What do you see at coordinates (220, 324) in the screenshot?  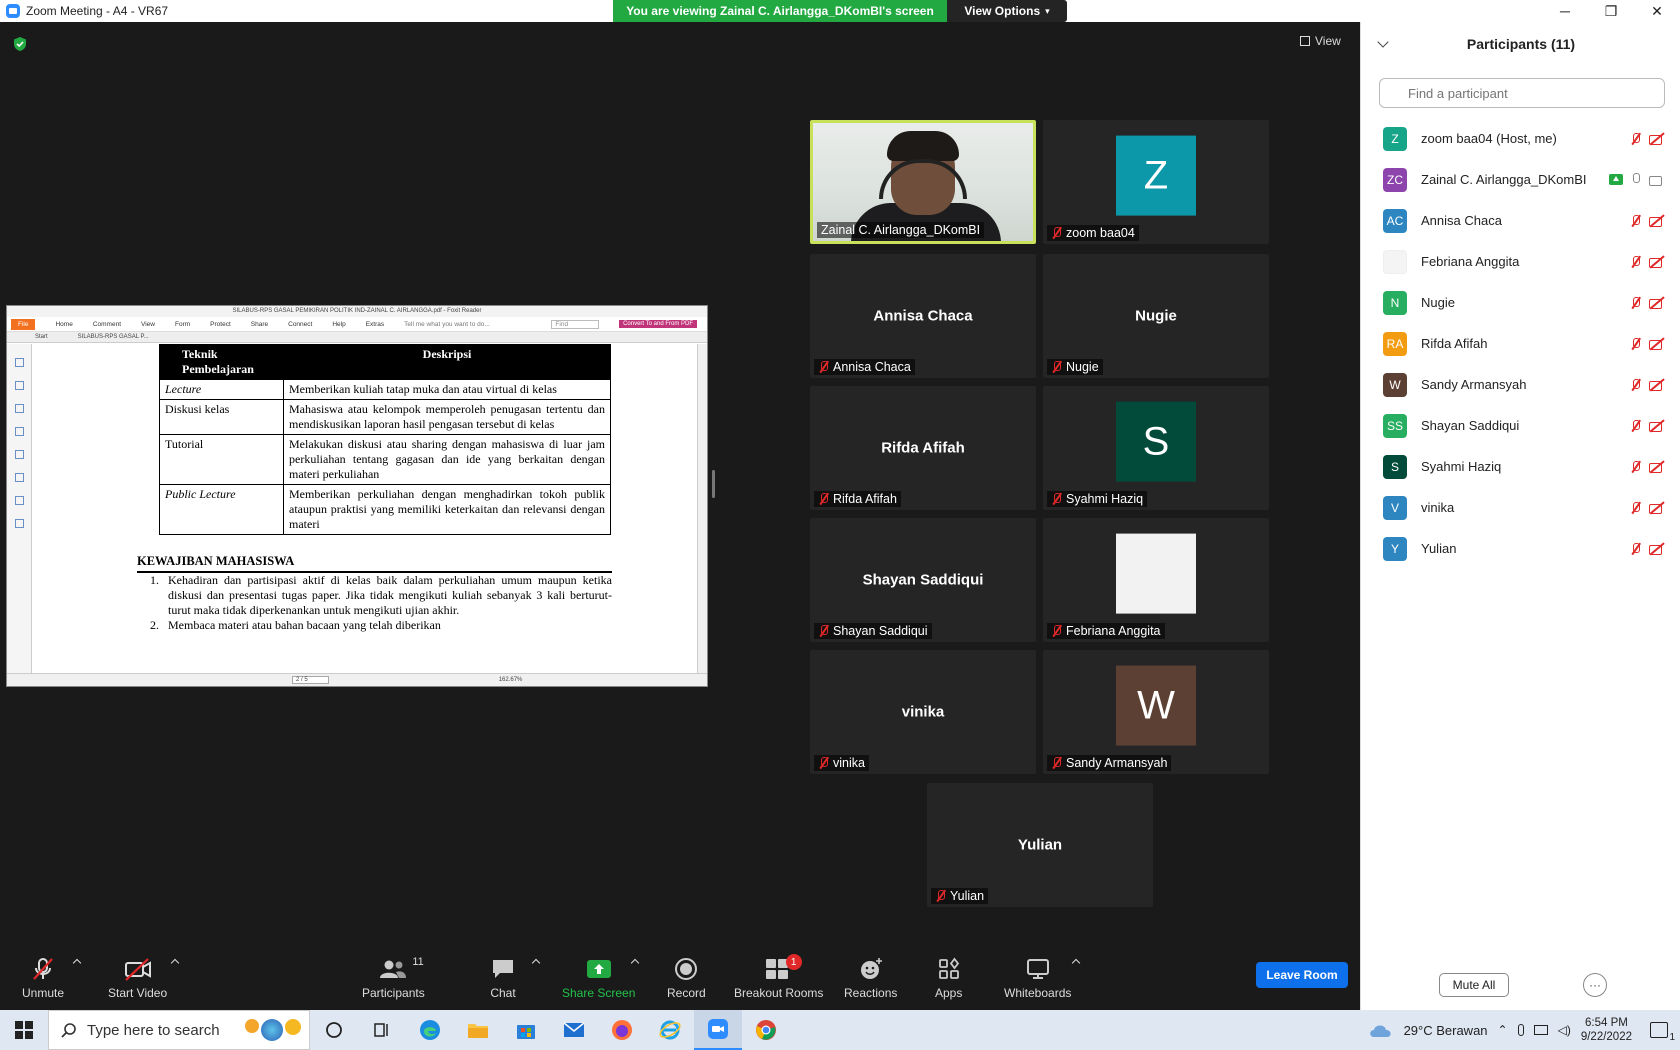 I see `ribbon-protect: Protect` at bounding box center [220, 324].